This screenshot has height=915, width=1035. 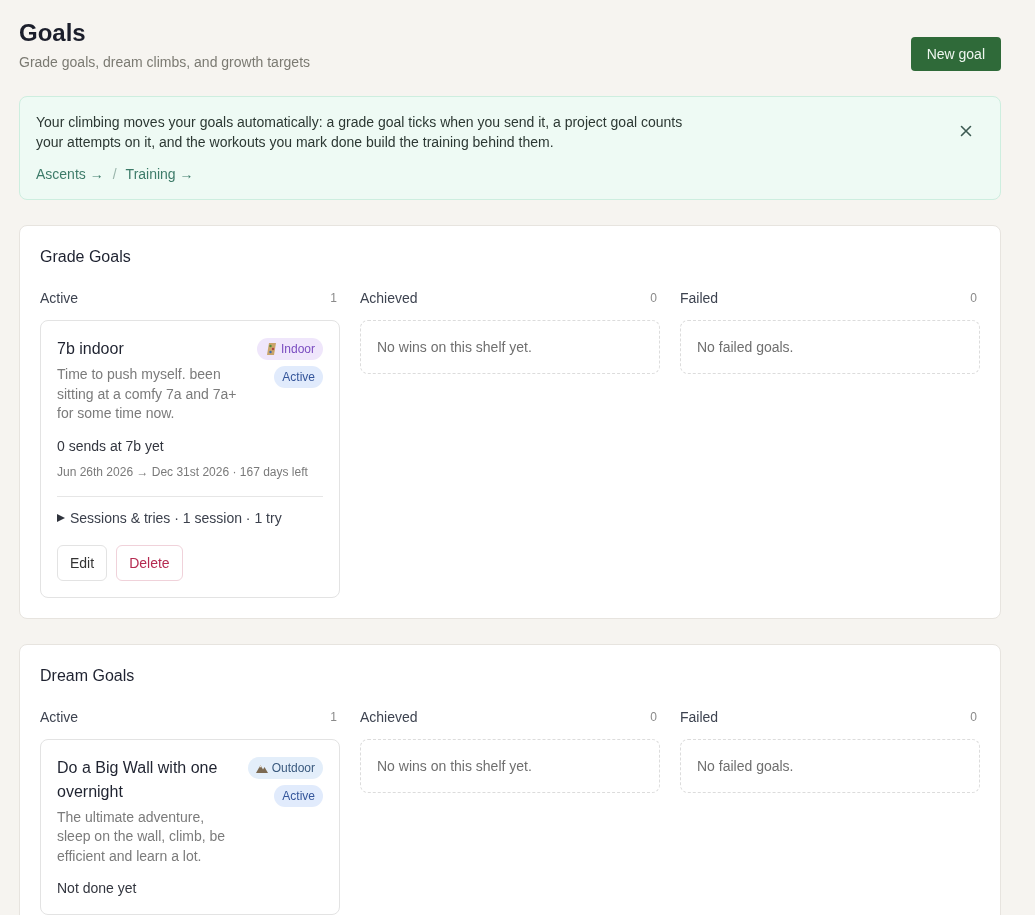 What do you see at coordinates (966, 131) in the screenshot?
I see `close-icon` at bounding box center [966, 131].